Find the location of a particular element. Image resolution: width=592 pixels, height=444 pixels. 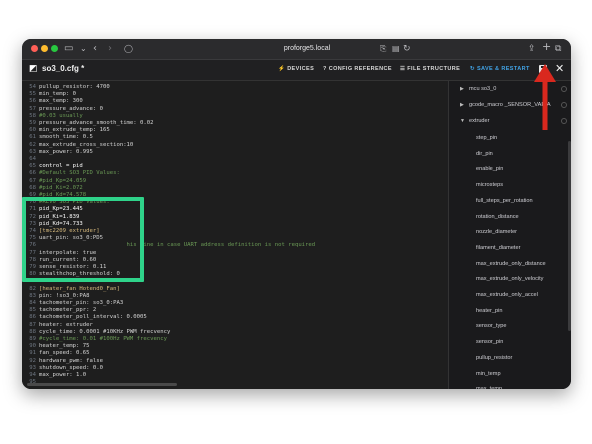

line-text: max_extrude_cross_section:10 is located at coordinates (86, 144).